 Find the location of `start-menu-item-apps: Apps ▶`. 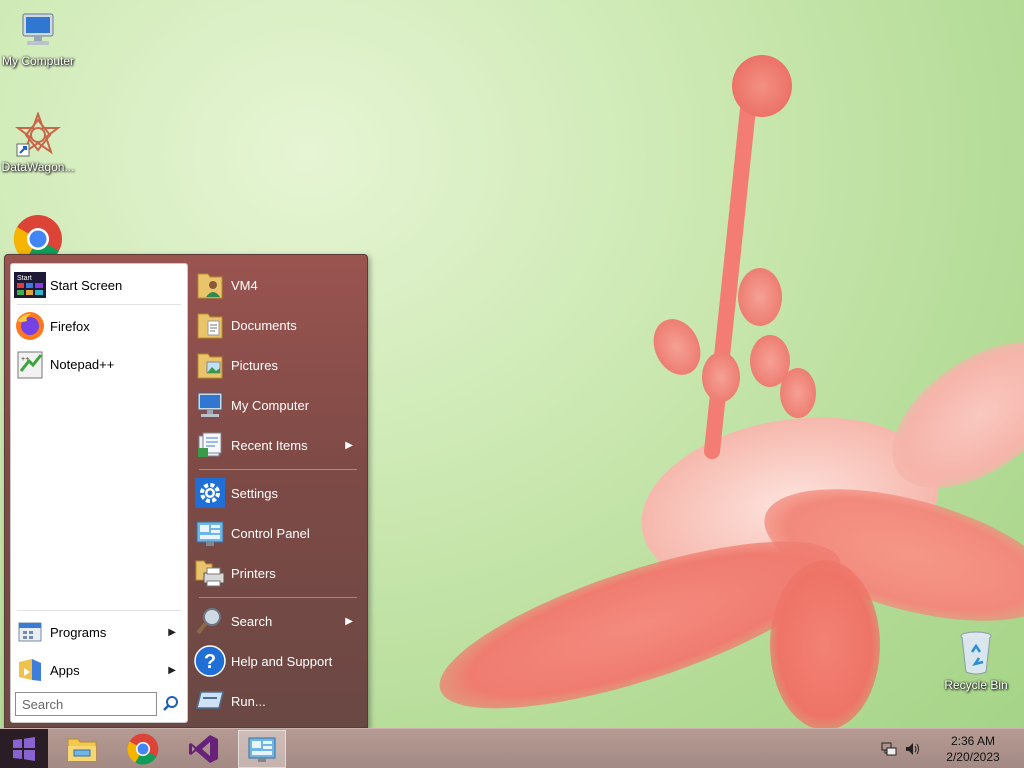

start-menu-item-apps: Apps ▶ is located at coordinates (99, 670).